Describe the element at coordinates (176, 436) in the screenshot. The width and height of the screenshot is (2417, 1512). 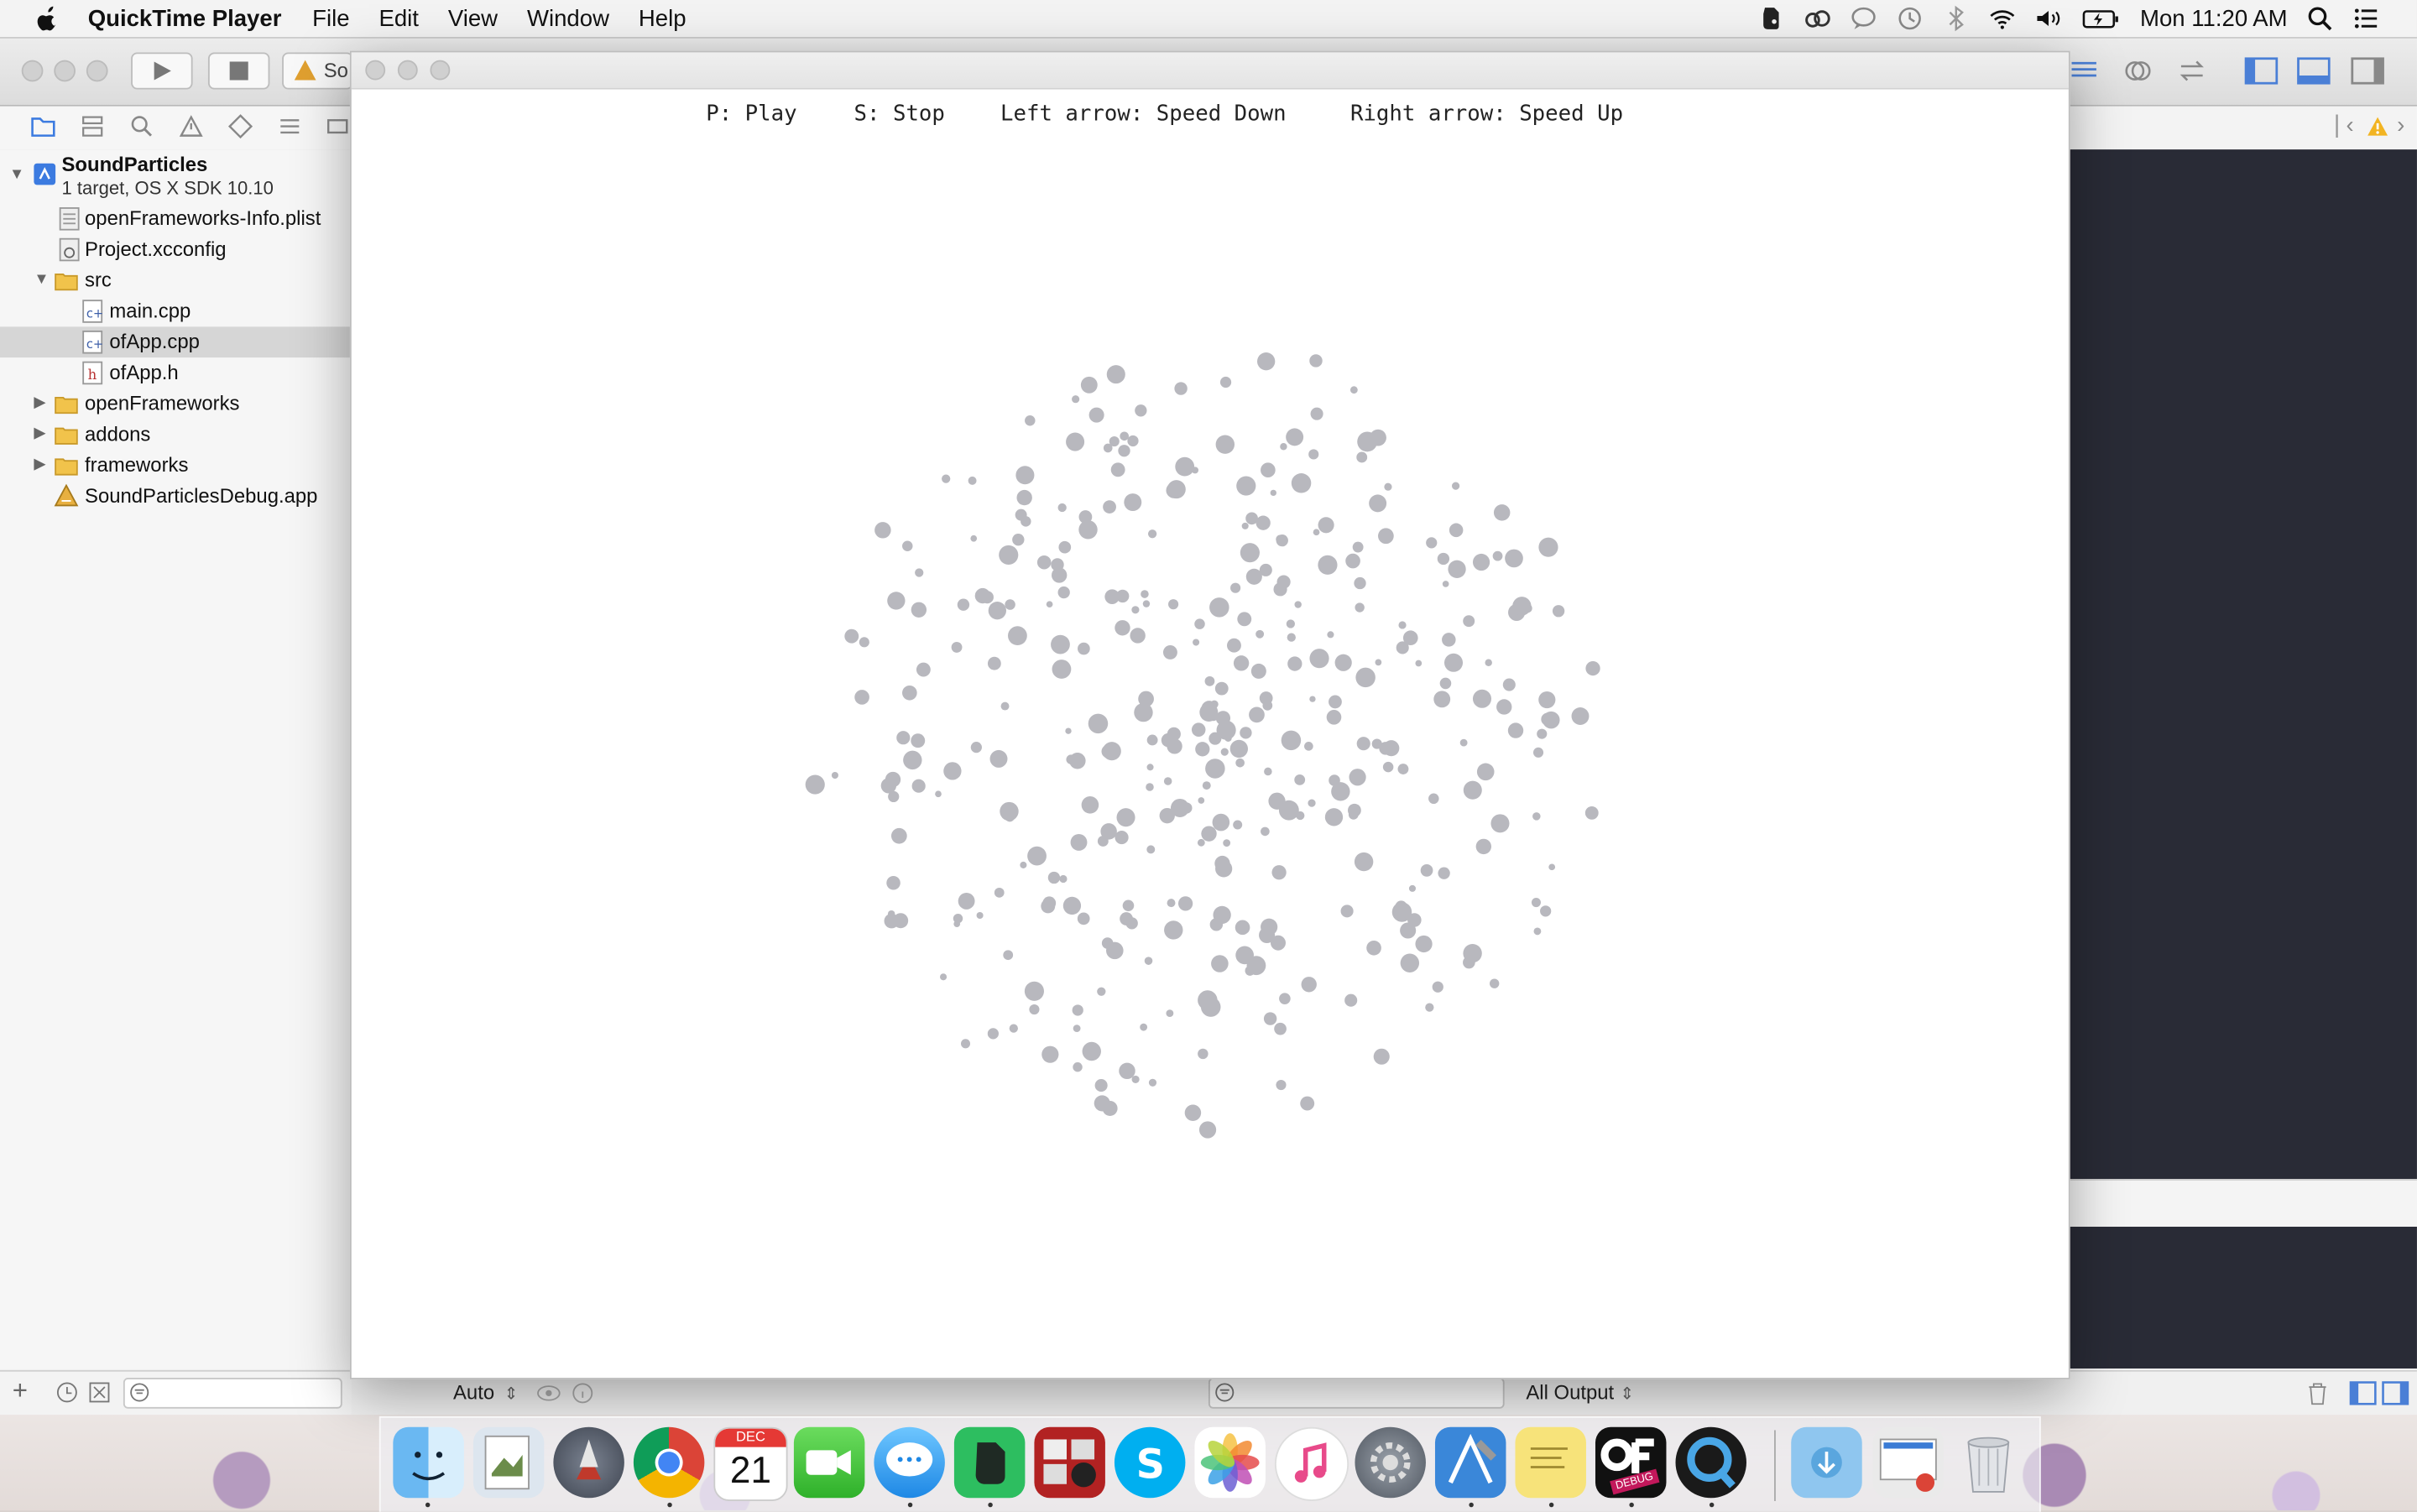
I see `folder-row-addons: ▶ addons` at that location.